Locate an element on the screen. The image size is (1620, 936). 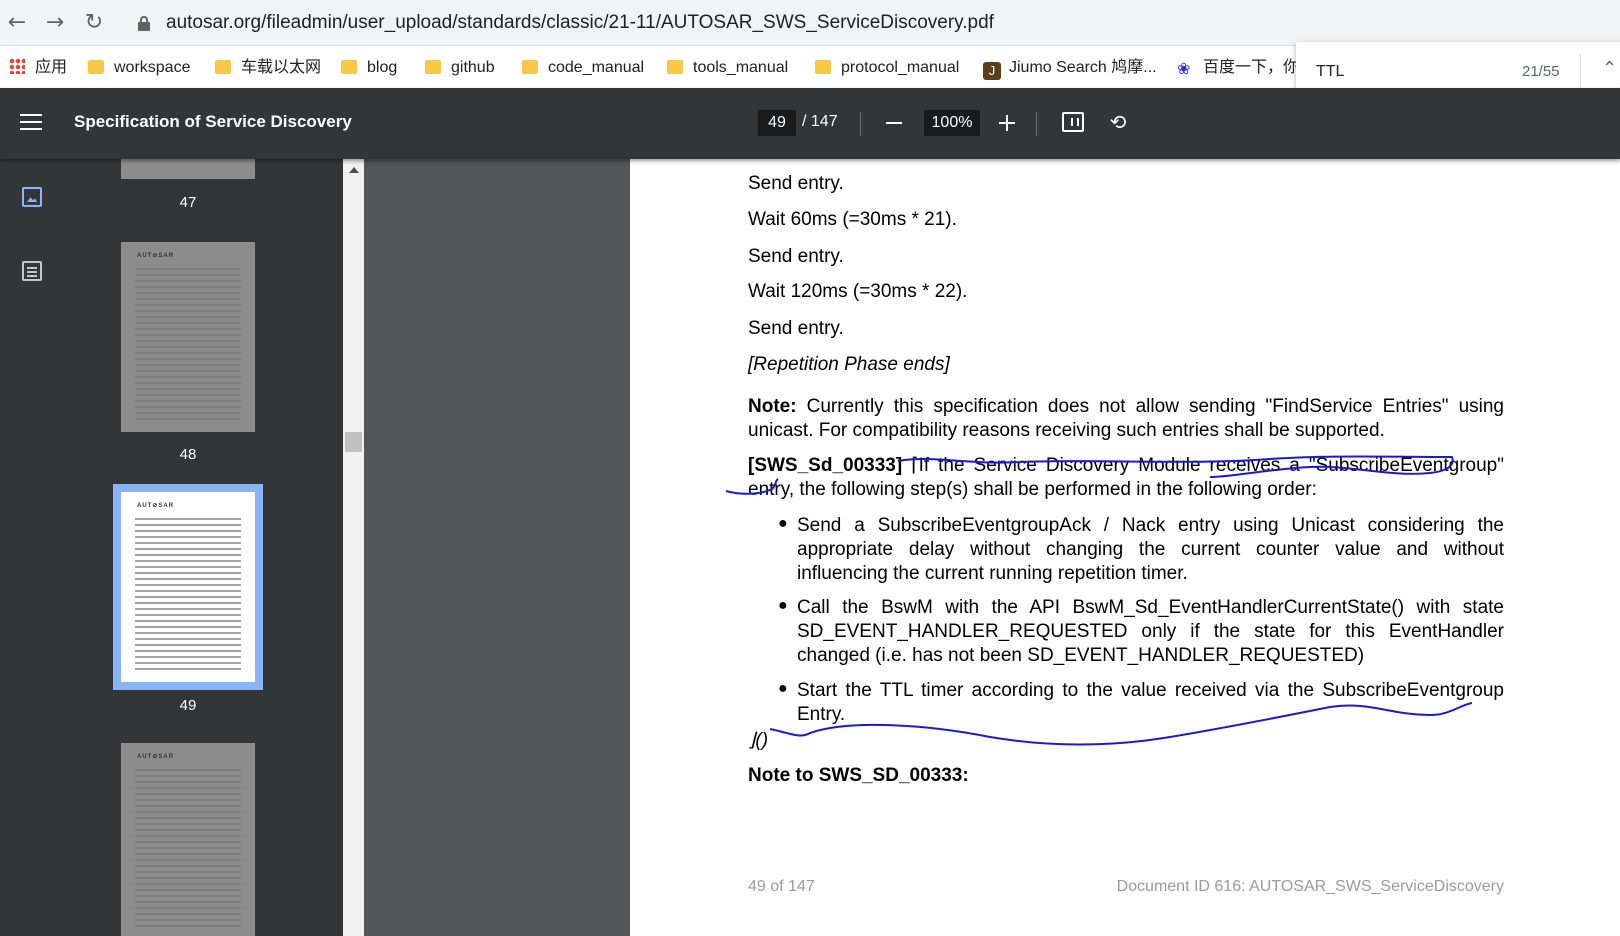
bookmark-baidu: ❀ 百度一下，你 is located at coordinates (1238, 68).